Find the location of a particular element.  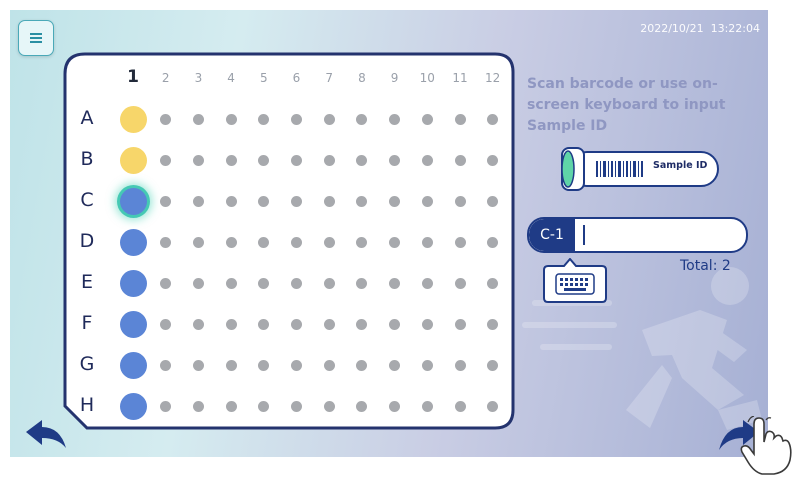

well-F12 is located at coordinates (493, 324).